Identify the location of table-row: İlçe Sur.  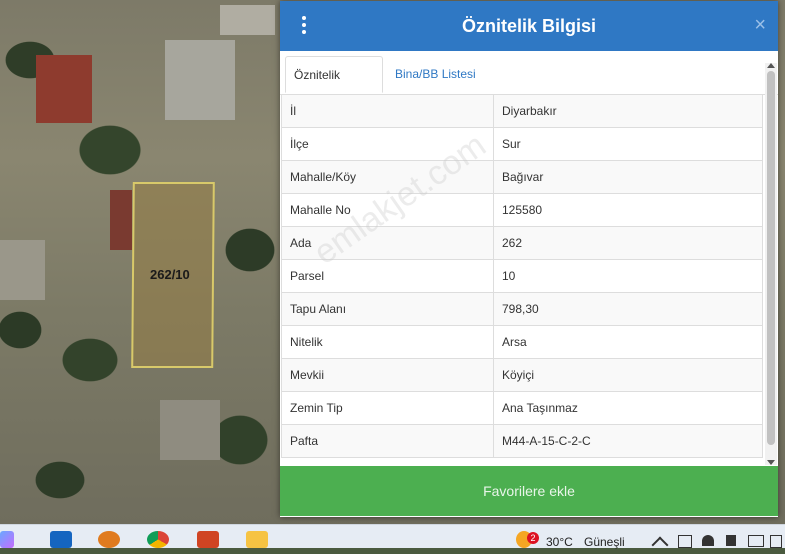
(522, 144).